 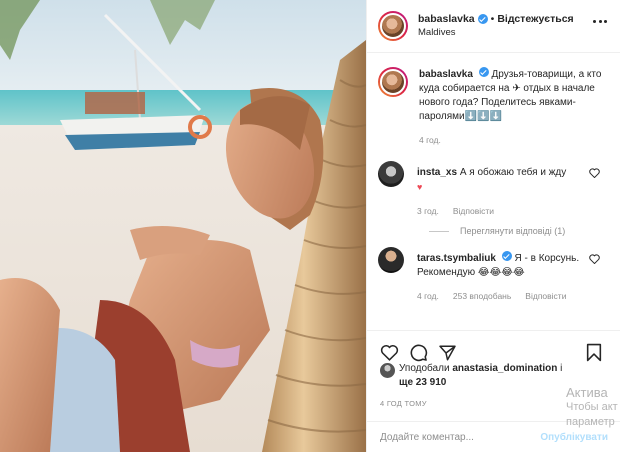 What do you see at coordinates (424, 368) in the screenshot?
I see `likes-prefix: Уподобали` at bounding box center [424, 368].